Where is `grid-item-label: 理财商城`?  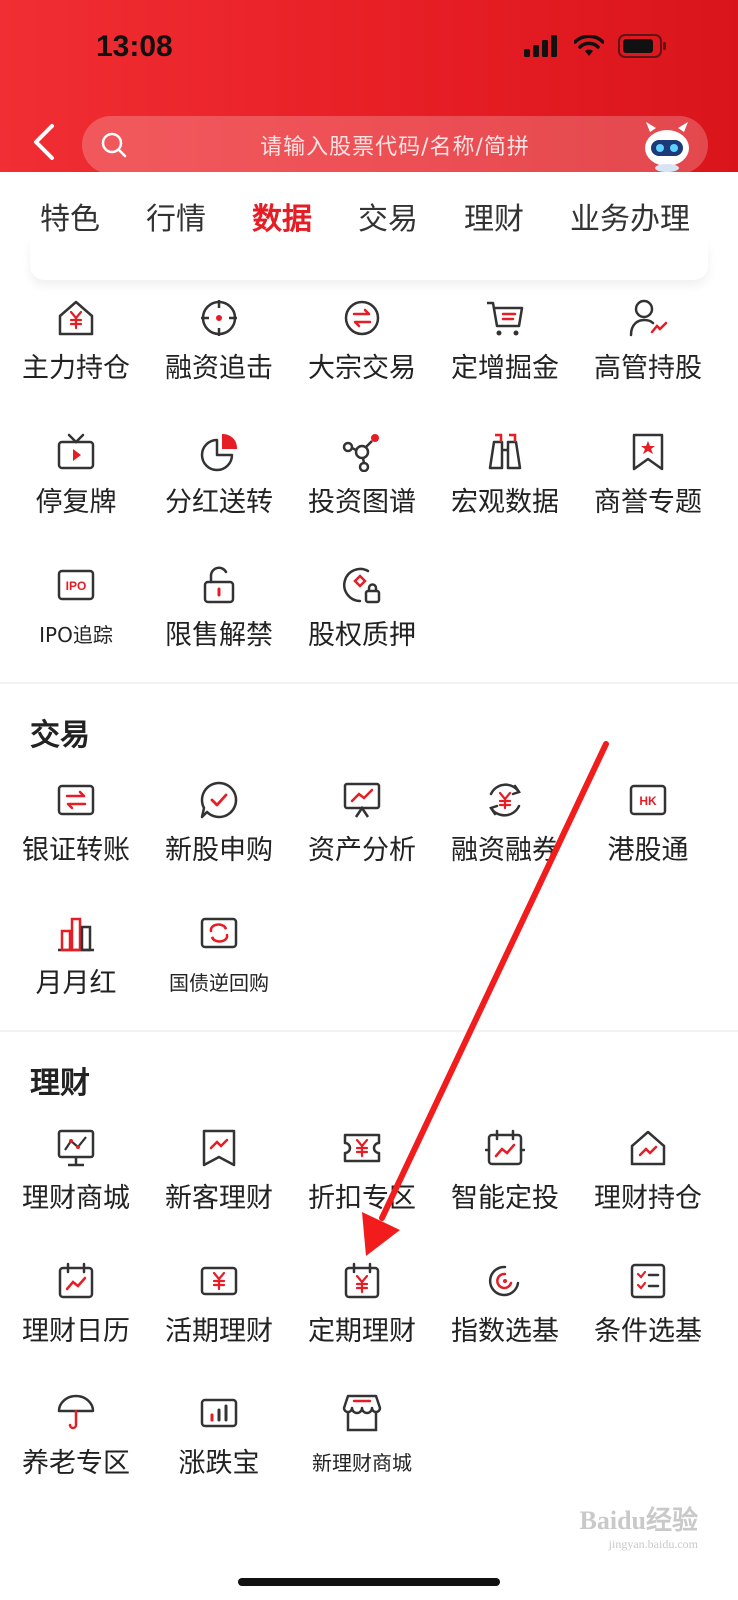 grid-item-label: 理财商城 is located at coordinates (76, 1198).